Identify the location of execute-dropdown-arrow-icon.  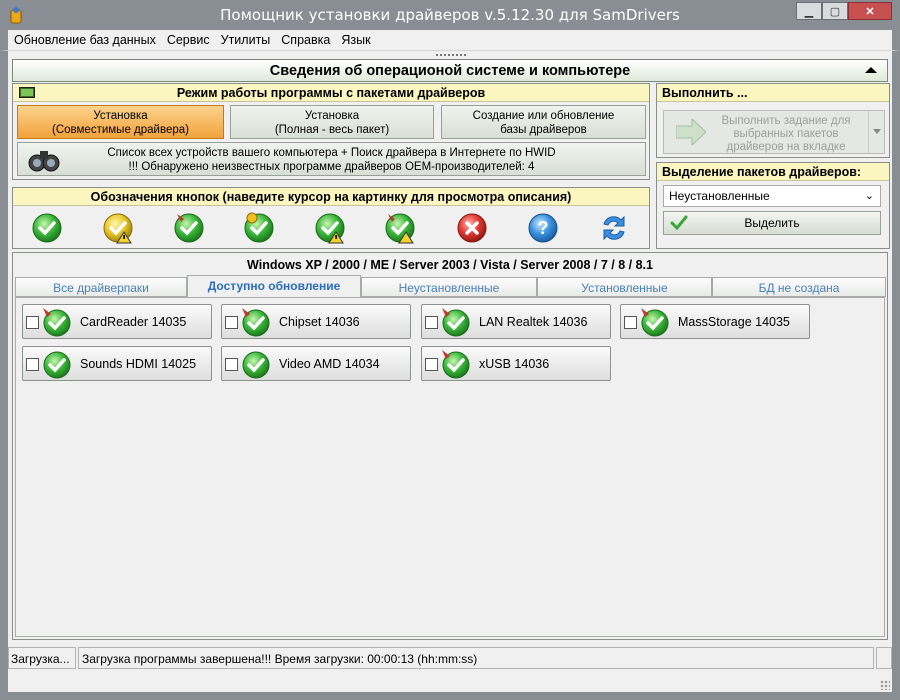
(876, 132).